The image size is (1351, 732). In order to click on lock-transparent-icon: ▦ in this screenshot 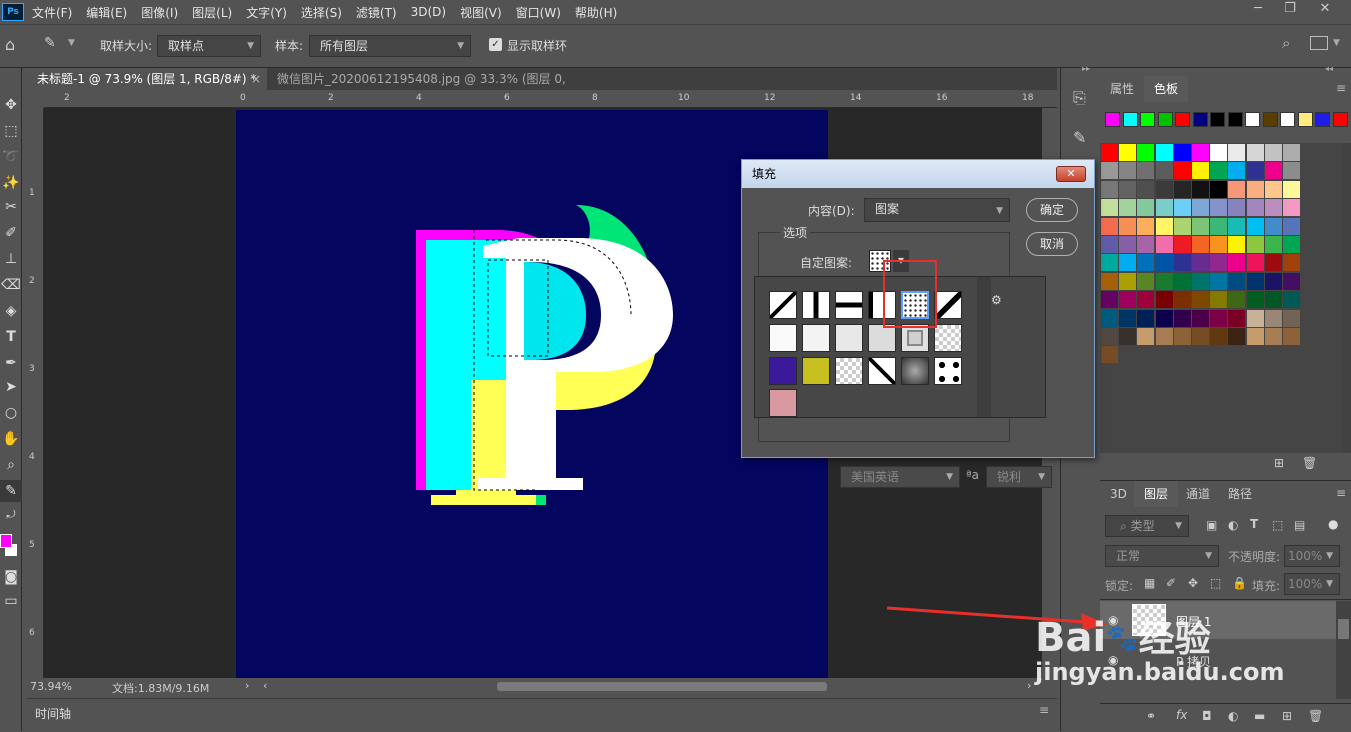, I will do `click(1149, 583)`.